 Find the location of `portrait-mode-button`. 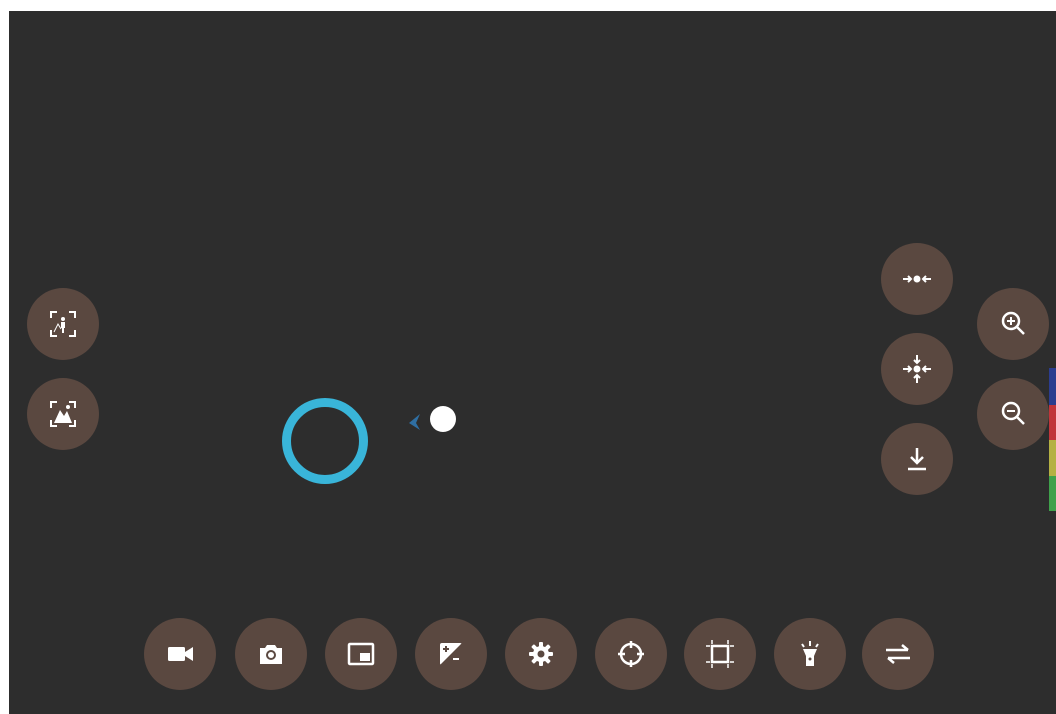

portrait-mode-button is located at coordinates (63, 324).